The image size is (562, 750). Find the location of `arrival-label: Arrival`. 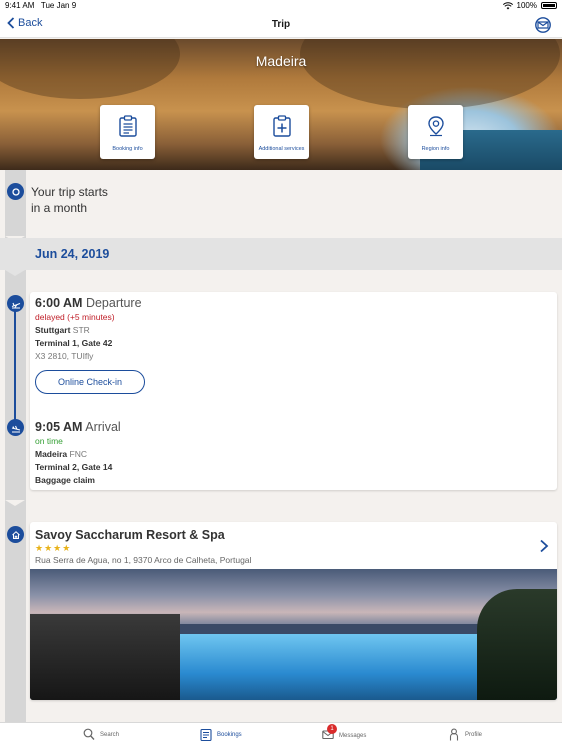

arrival-label: Arrival is located at coordinates (103, 427).